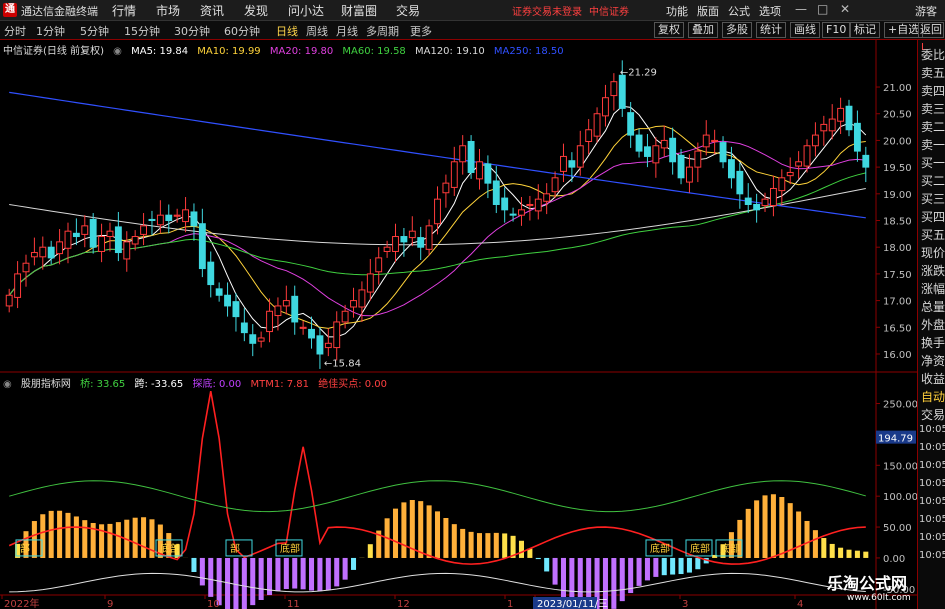 The height and width of the screenshot is (609, 945). Describe the element at coordinates (677, 11) in the screenshot. I see `menu-item-gongneng: 功能` at that location.